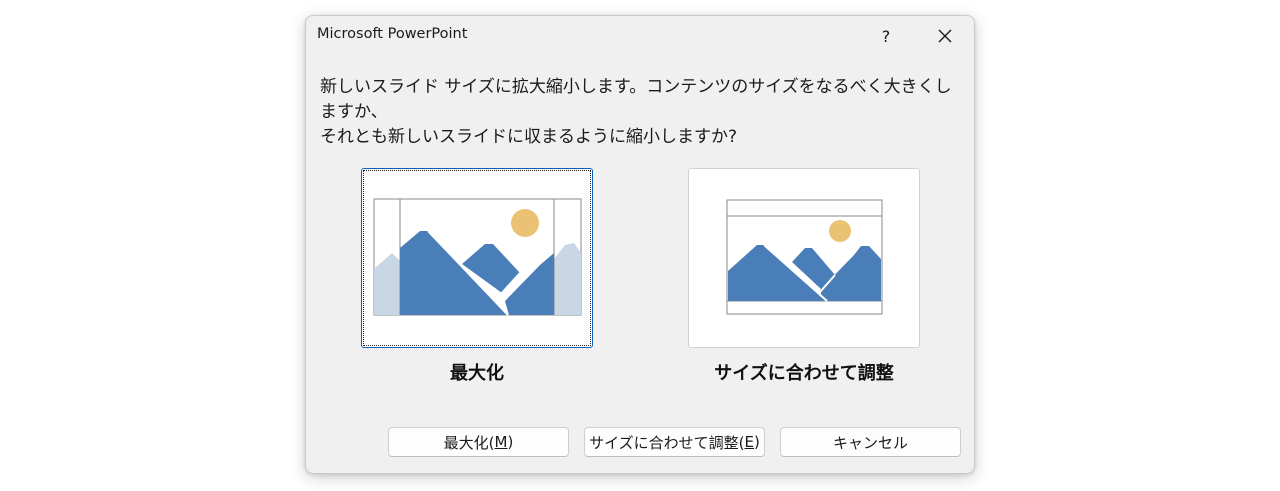 Image resolution: width=1280 pixels, height=491 pixels. I want to click on close-button, so click(945, 36).